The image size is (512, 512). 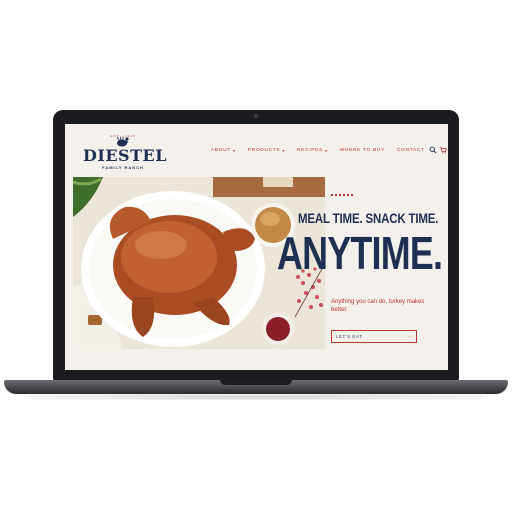 What do you see at coordinates (368, 218) in the screenshot?
I see `hero-subheadline: MEAL TIME. SNACK TIME.` at bounding box center [368, 218].